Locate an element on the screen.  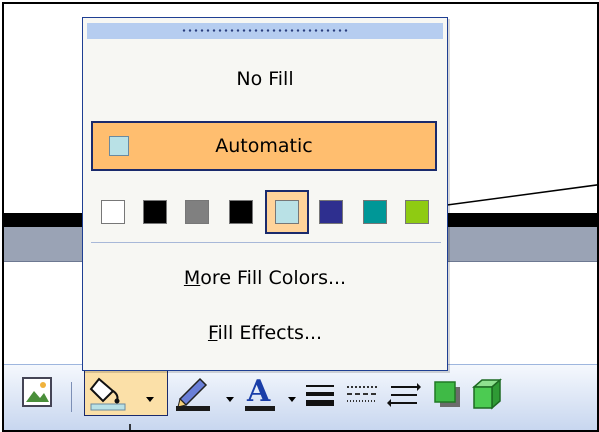
mnemonic-m: M is located at coordinates (192, 278).